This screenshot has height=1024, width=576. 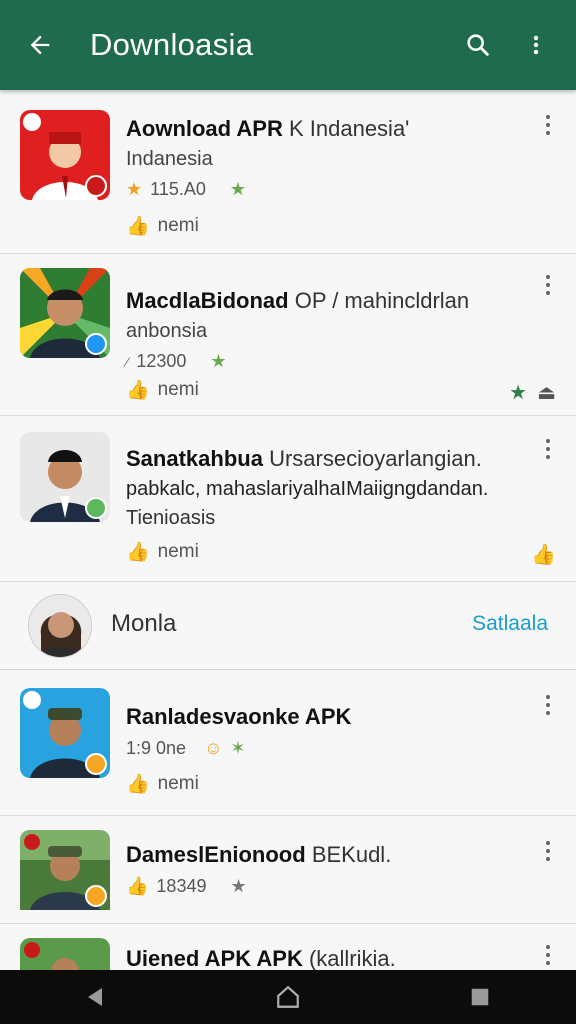 I want to click on item-subtitle-2: Tienioasis, so click(x=171, y=518).